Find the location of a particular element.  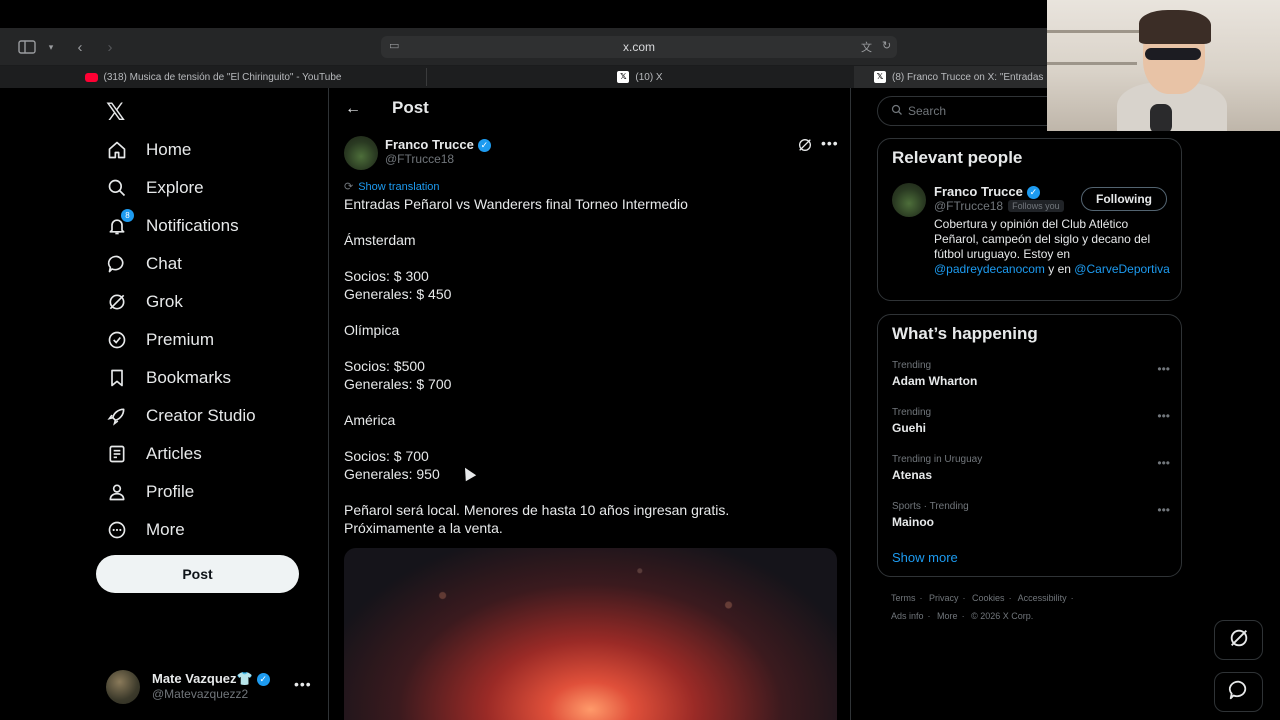

footer-link-more: More is located at coordinates (947, 616).